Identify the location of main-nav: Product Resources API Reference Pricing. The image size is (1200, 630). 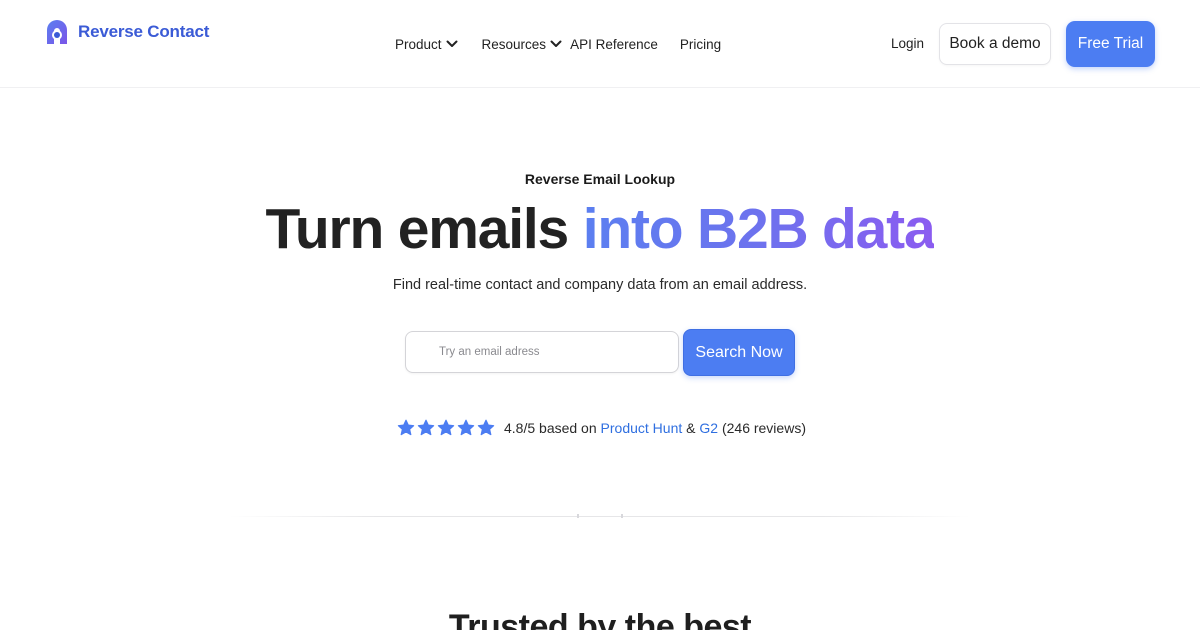
(558, 44).